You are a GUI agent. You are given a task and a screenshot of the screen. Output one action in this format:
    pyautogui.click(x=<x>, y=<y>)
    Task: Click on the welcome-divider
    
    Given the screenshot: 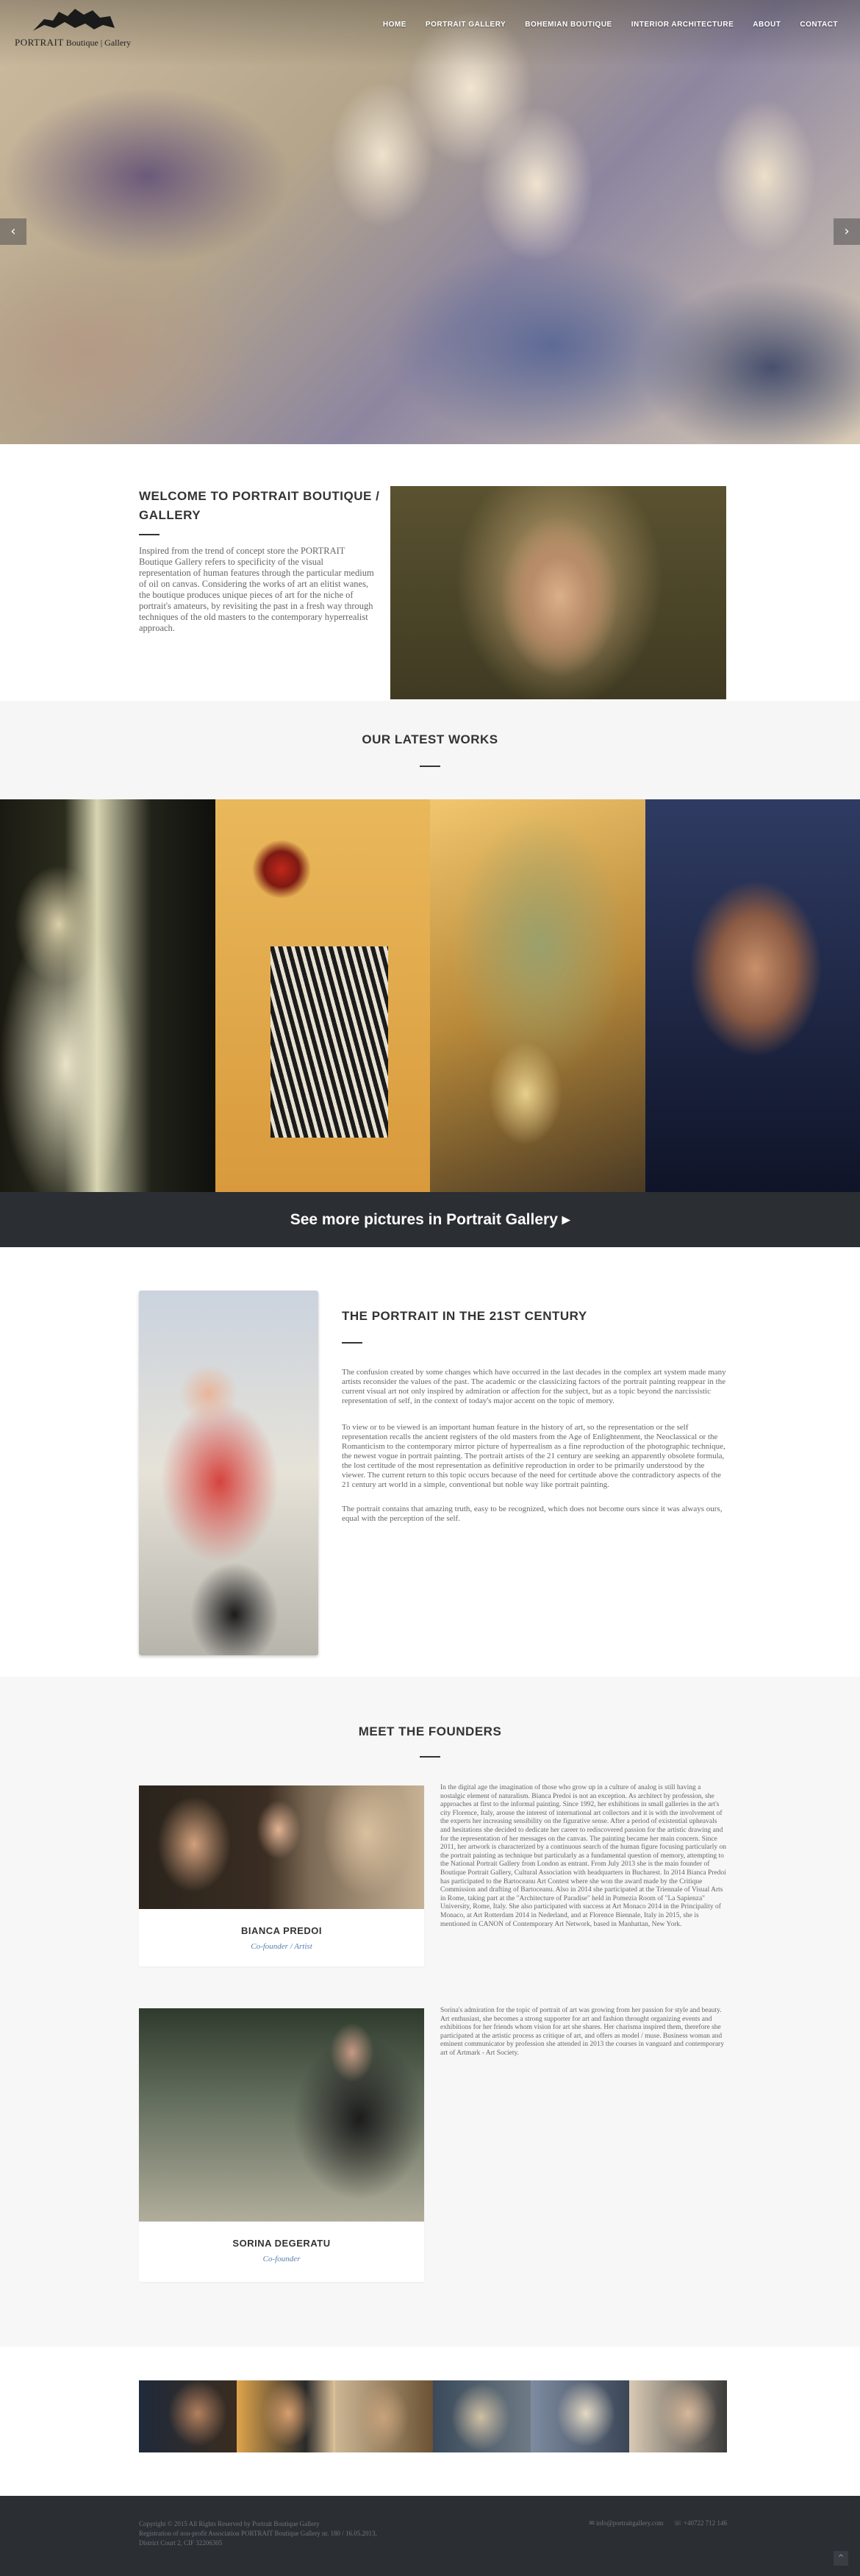 What is the action you would take?
    pyautogui.click(x=149, y=534)
    